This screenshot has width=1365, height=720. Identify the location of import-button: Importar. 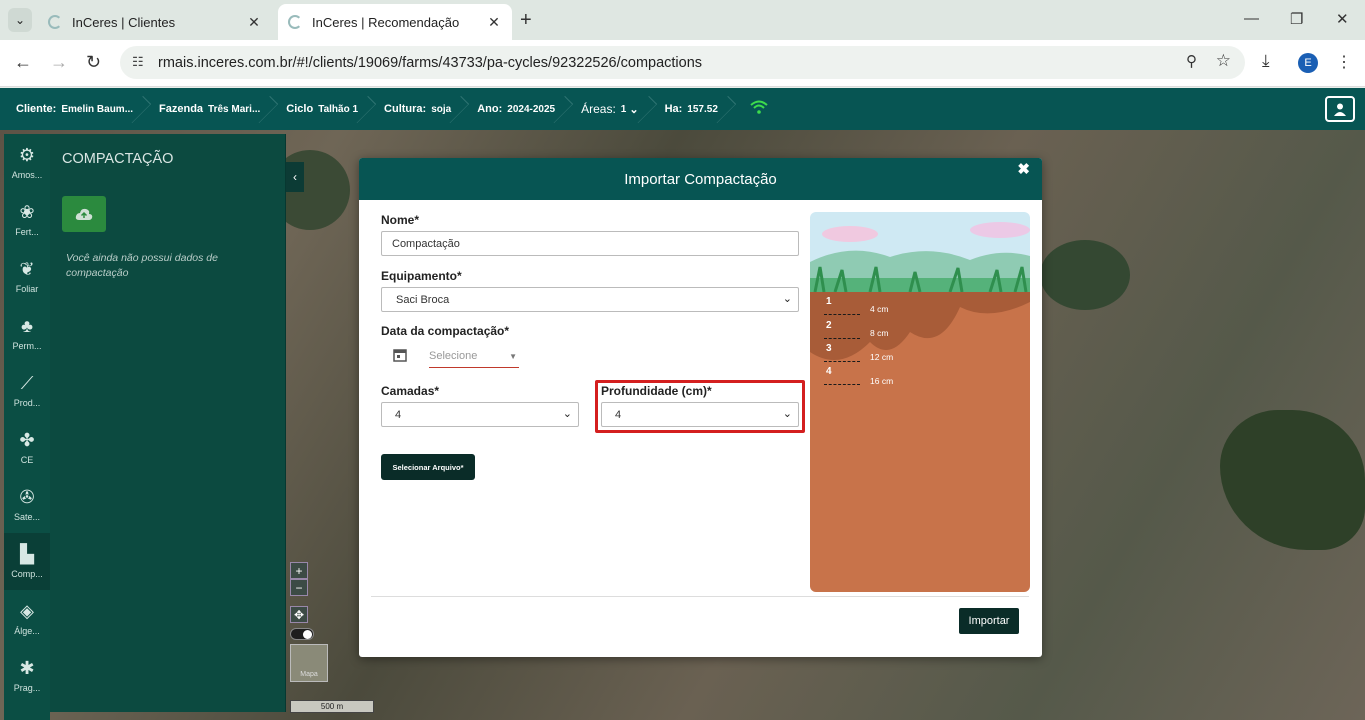
(989, 621).